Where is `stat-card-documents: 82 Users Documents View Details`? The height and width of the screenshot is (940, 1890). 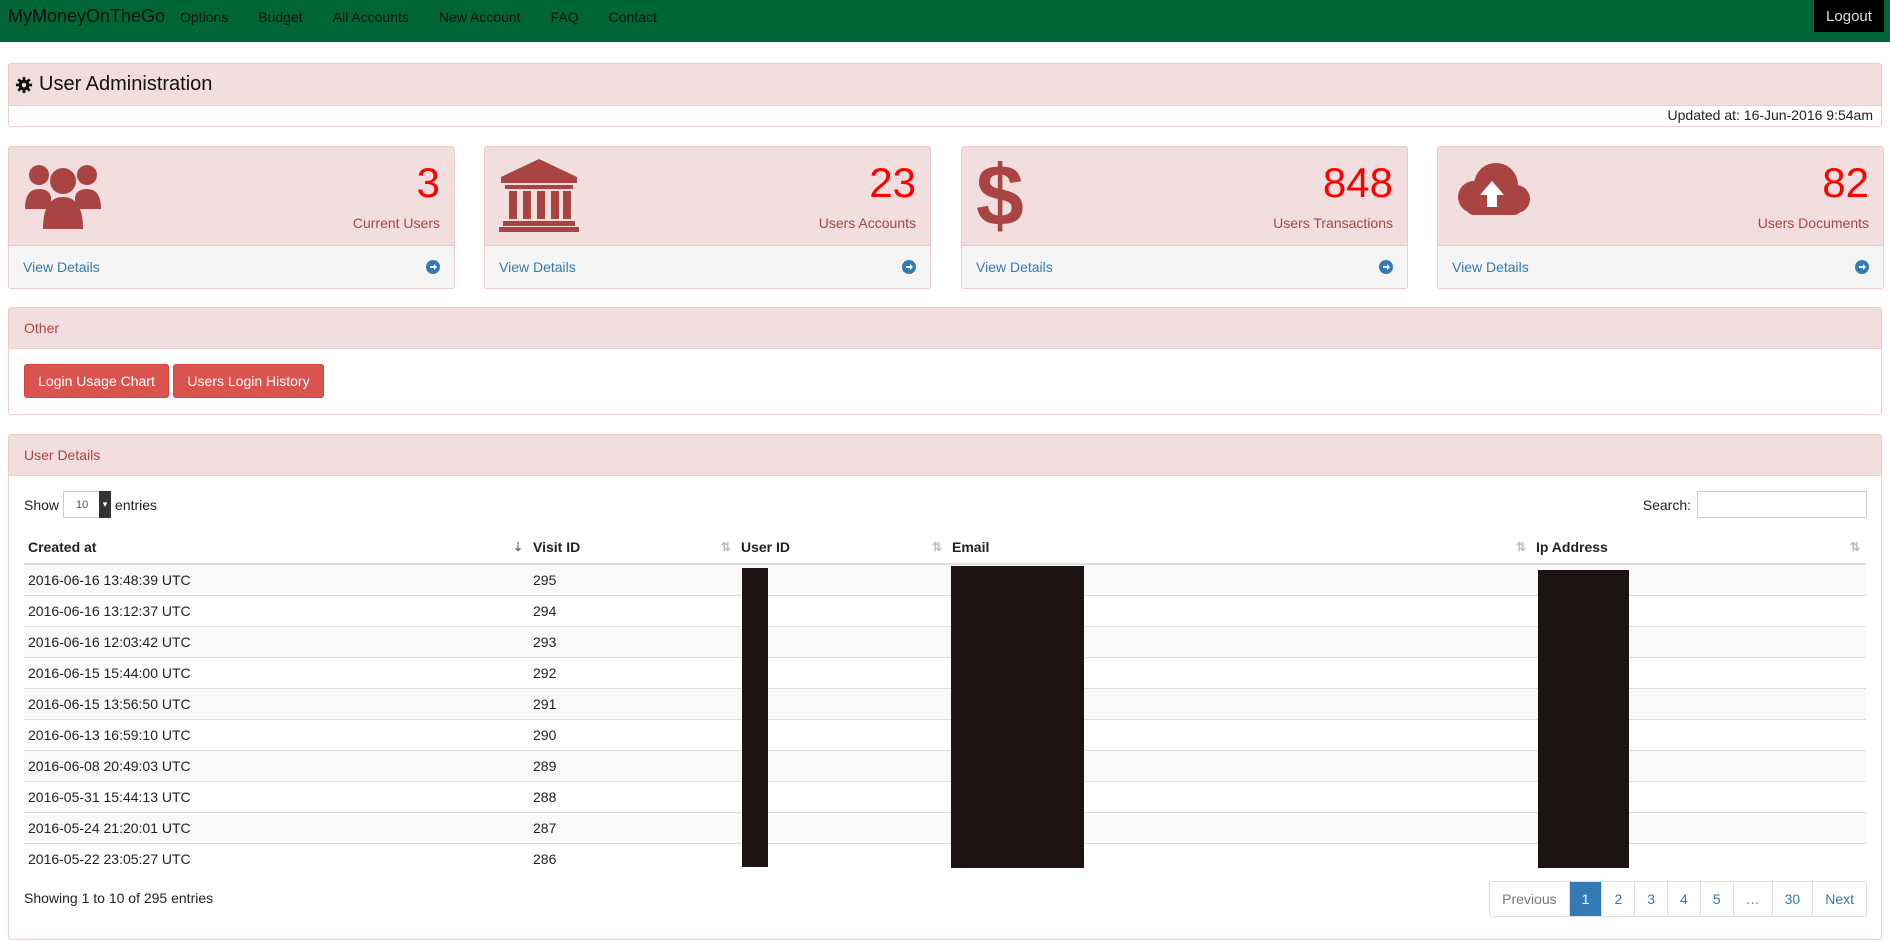 stat-card-documents: 82 Users Documents View Details is located at coordinates (1660, 217).